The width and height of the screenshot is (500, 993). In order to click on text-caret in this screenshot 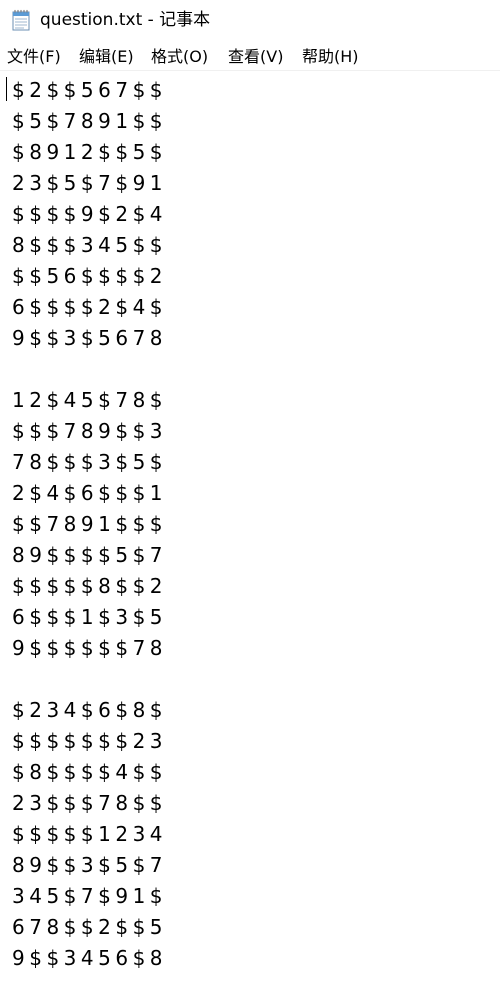, I will do `click(6, 89)`.